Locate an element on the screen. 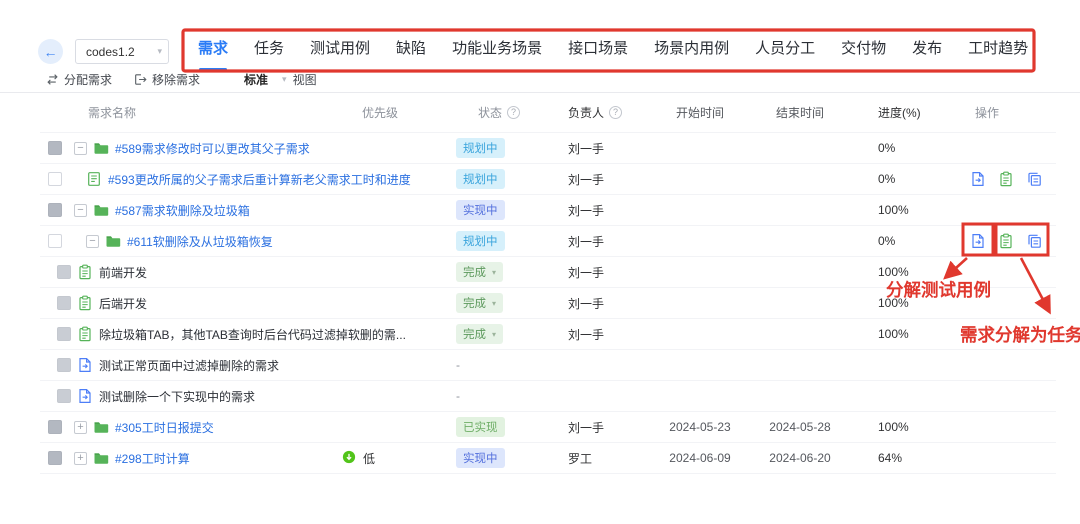 This screenshot has width=1080, height=524. status-empty: - is located at coordinates (458, 365).